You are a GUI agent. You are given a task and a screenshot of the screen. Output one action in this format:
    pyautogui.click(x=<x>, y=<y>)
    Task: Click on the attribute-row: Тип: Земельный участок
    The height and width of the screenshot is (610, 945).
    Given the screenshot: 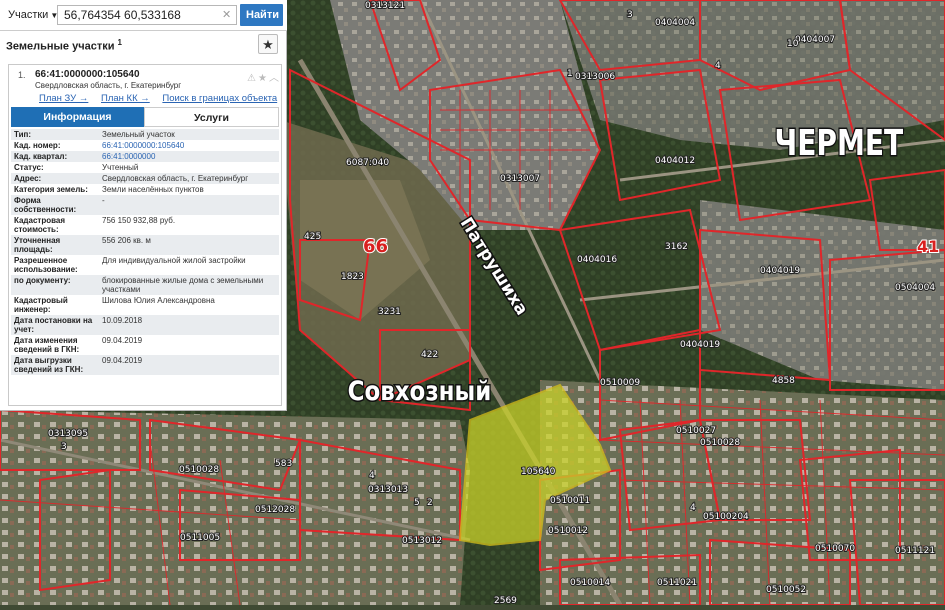 What is the action you would take?
    pyautogui.click(x=145, y=134)
    